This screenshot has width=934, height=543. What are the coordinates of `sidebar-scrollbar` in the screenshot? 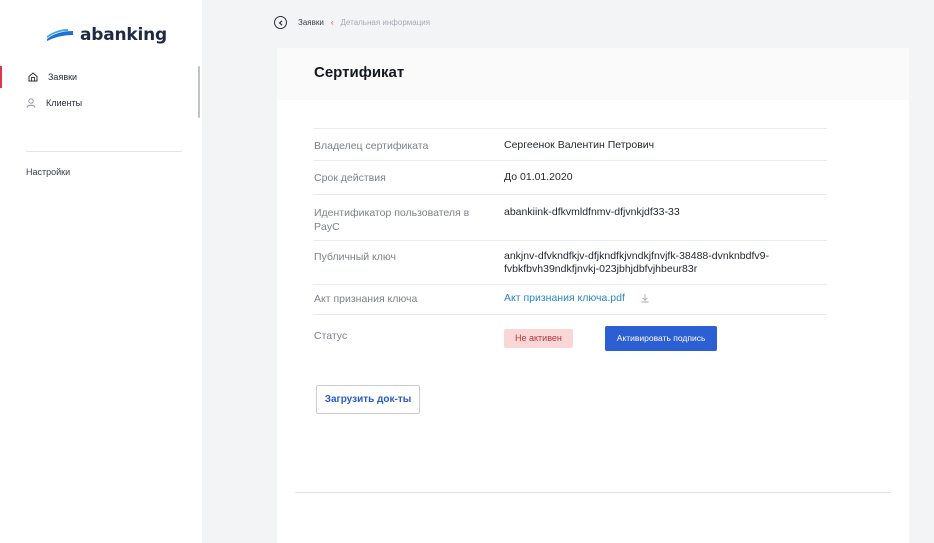 It's located at (199, 92).